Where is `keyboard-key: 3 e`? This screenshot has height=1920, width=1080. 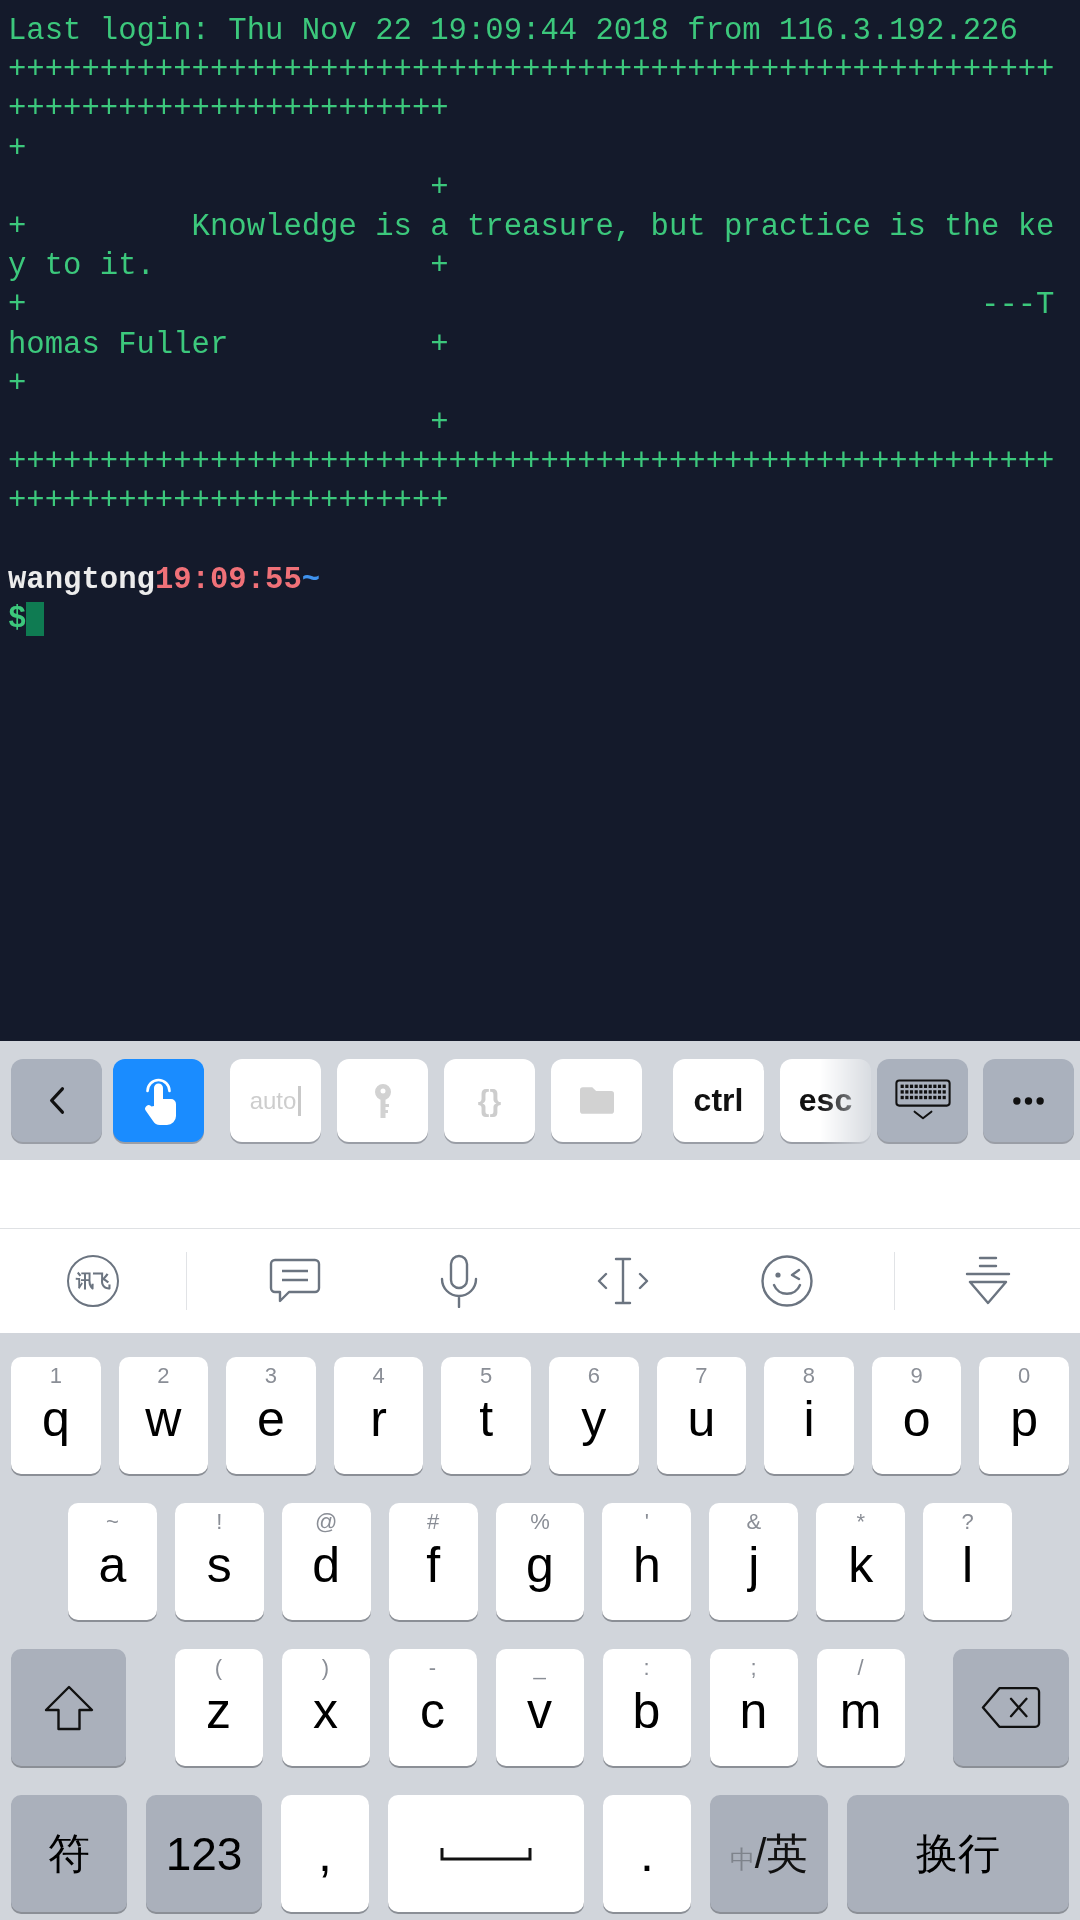 keyboard-key: 3 e is located at coordinates (271, 1415).